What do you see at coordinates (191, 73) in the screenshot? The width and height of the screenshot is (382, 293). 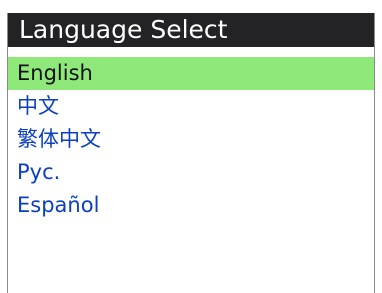 I see `language-option-english: English` at bounding box center [191, 73].